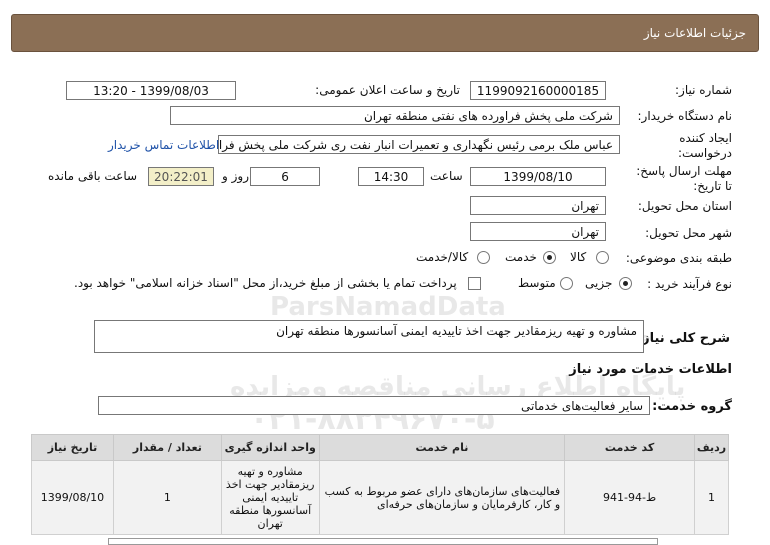  I want to click on deadline-label-line1: مهلت ارسال پاسخ:, so click(684, 171).